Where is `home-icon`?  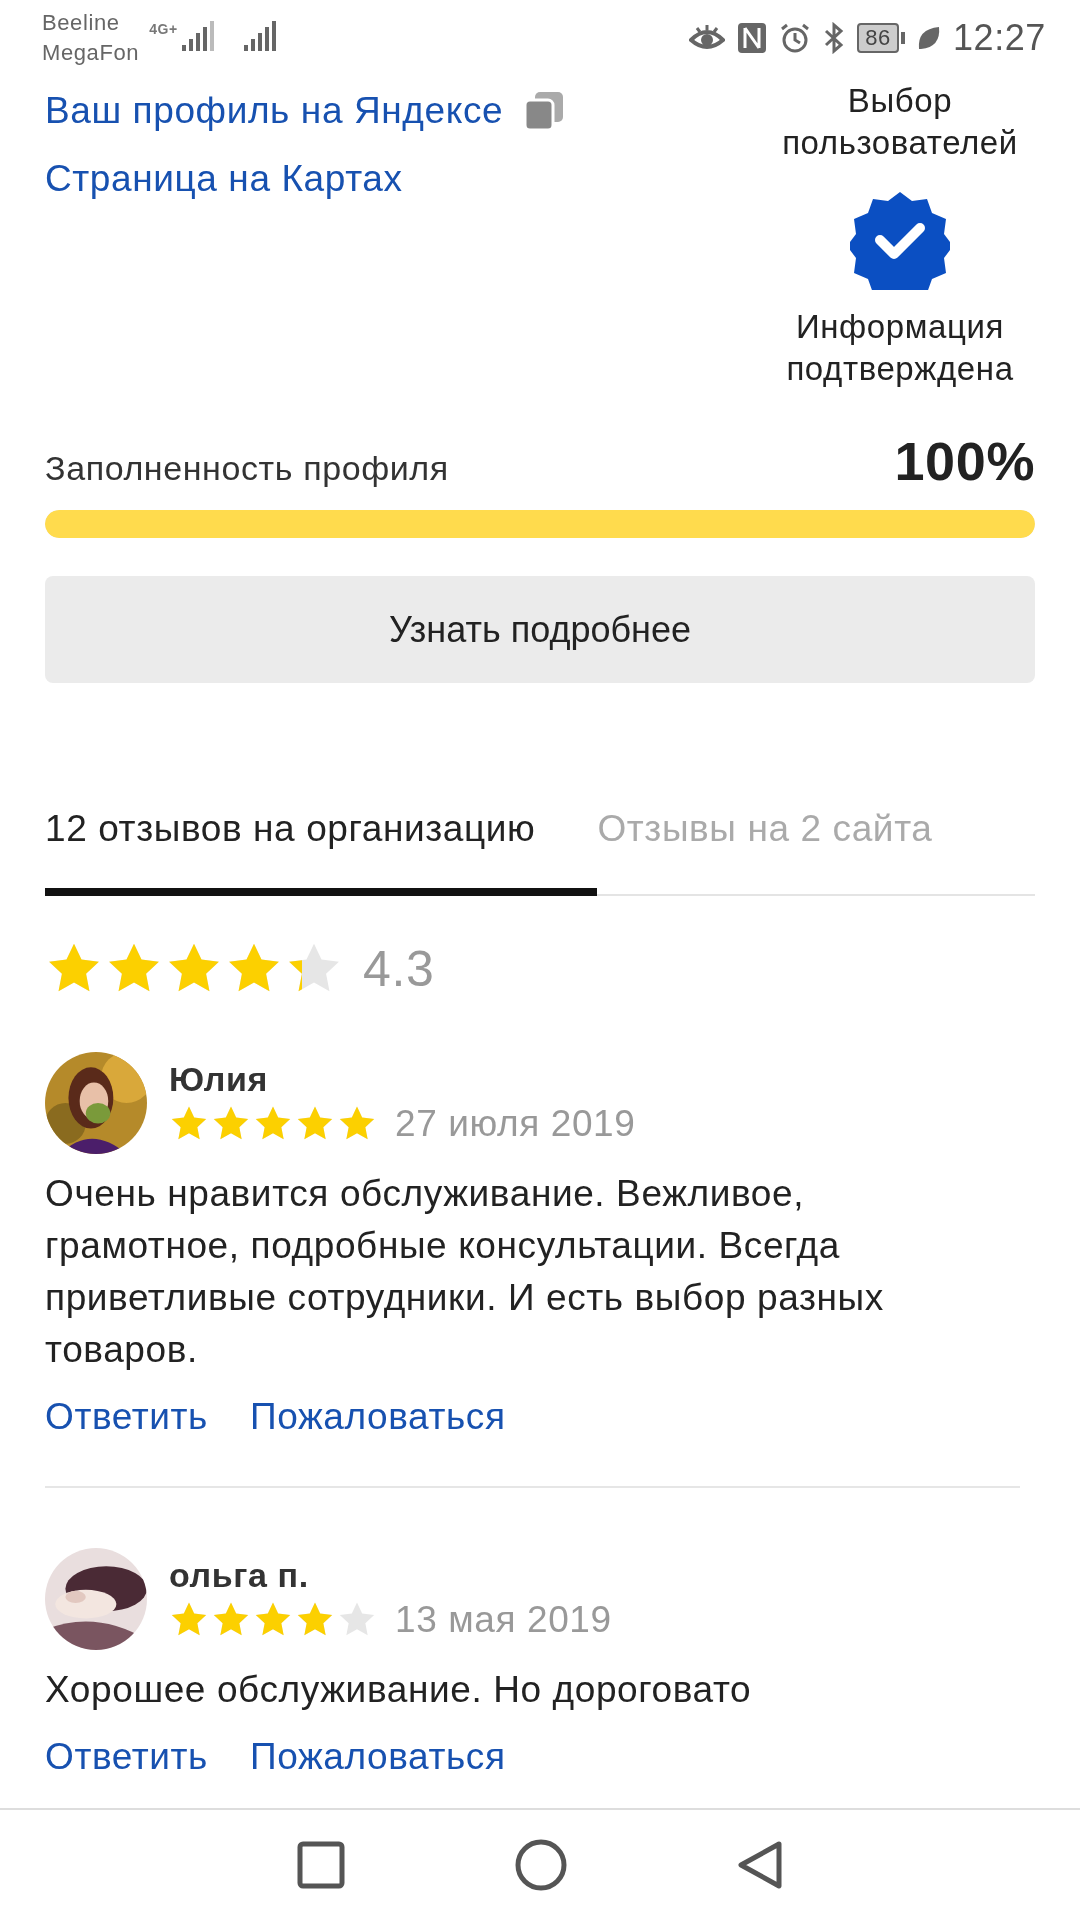
home-icon is located at coordinates (541, 1865).